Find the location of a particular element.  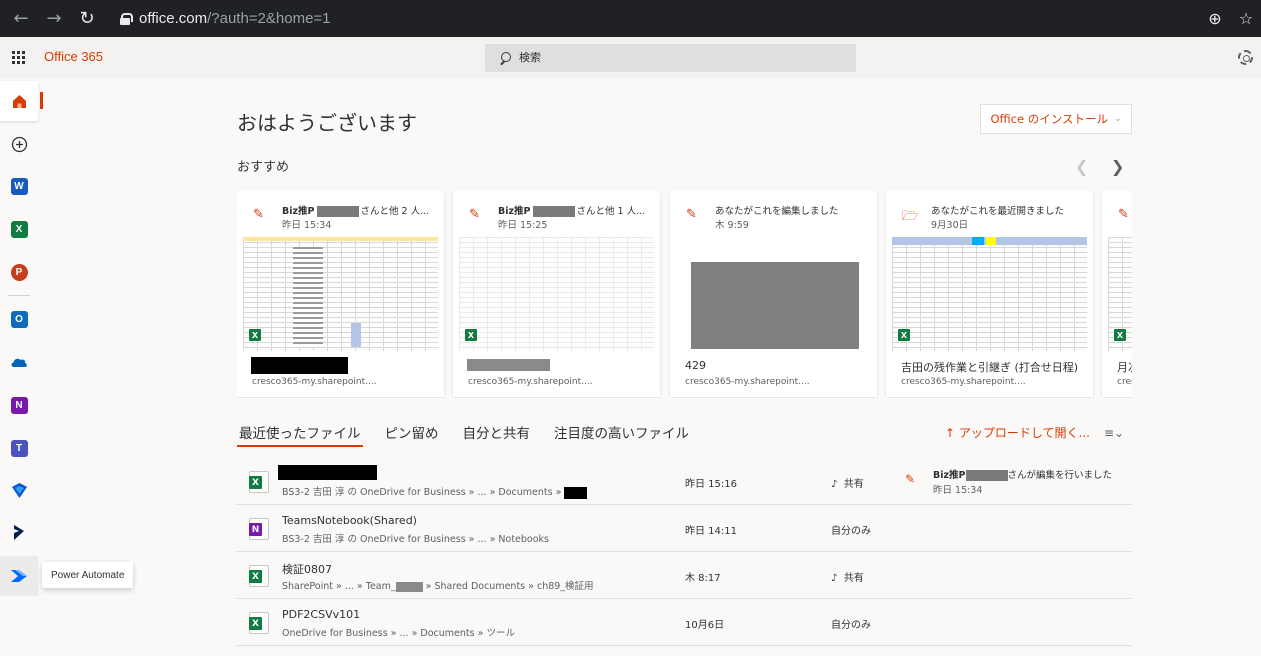

tab-pinned: ピン留め is located at coordinates (412, 433).